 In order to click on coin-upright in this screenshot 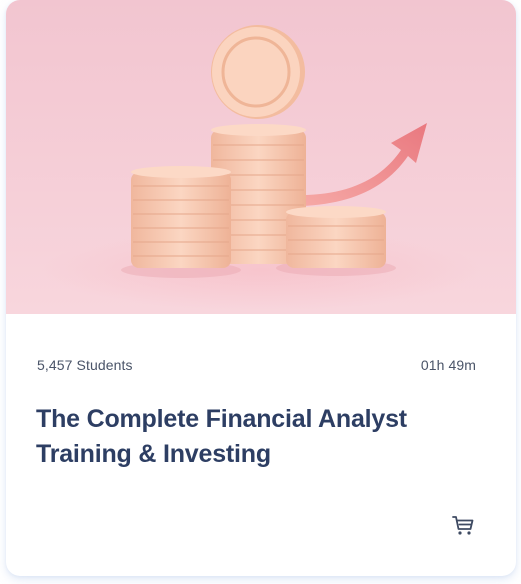, I will do `click(258, 72)`.